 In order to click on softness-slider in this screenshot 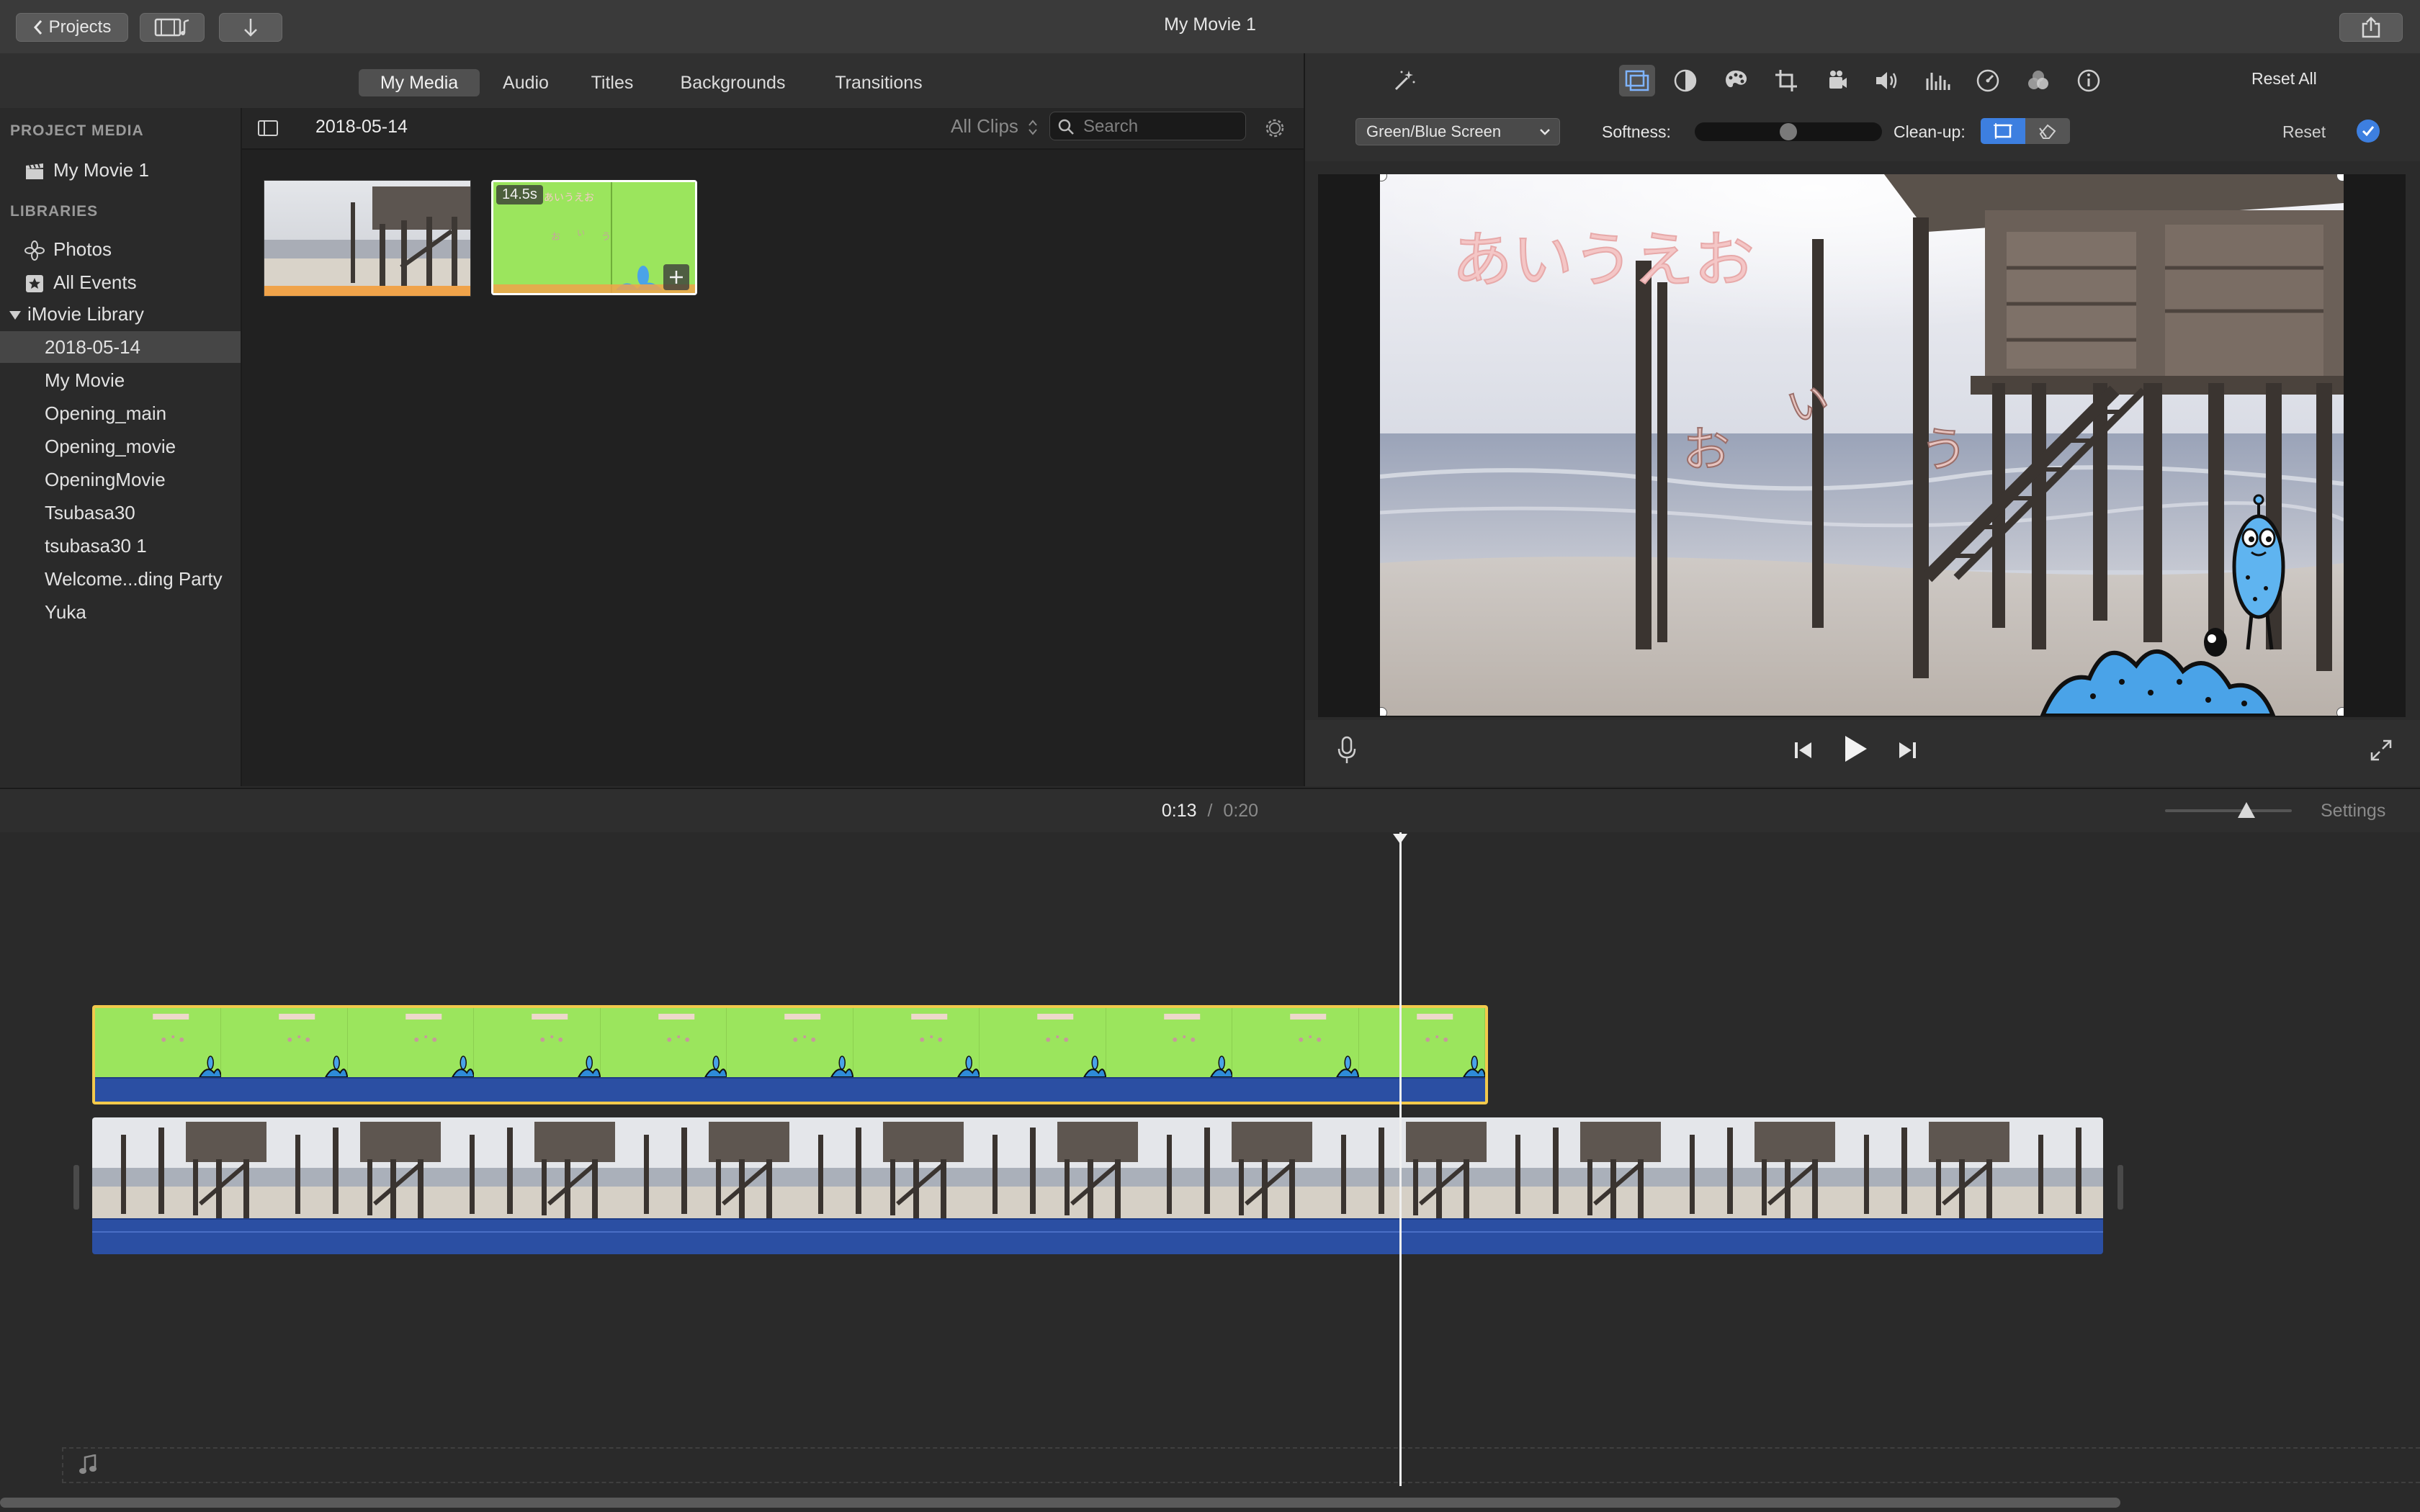, I will do `click(1788, 131)`.